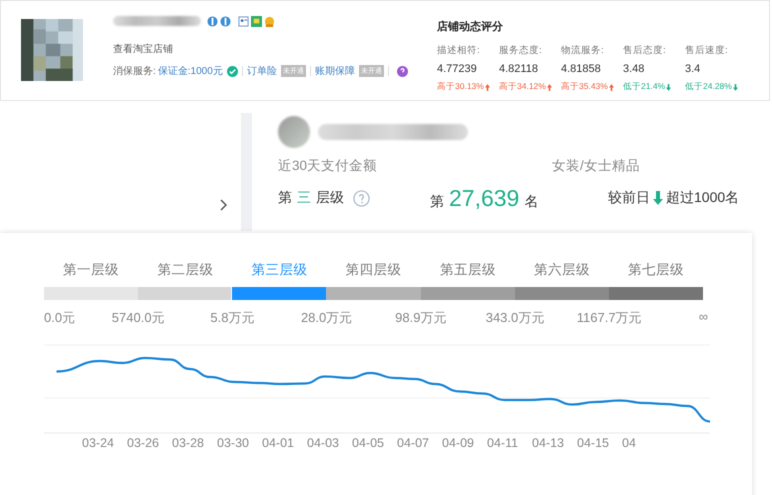  I want to click on threshold-label: 1167.7万元, so click(609, 317).